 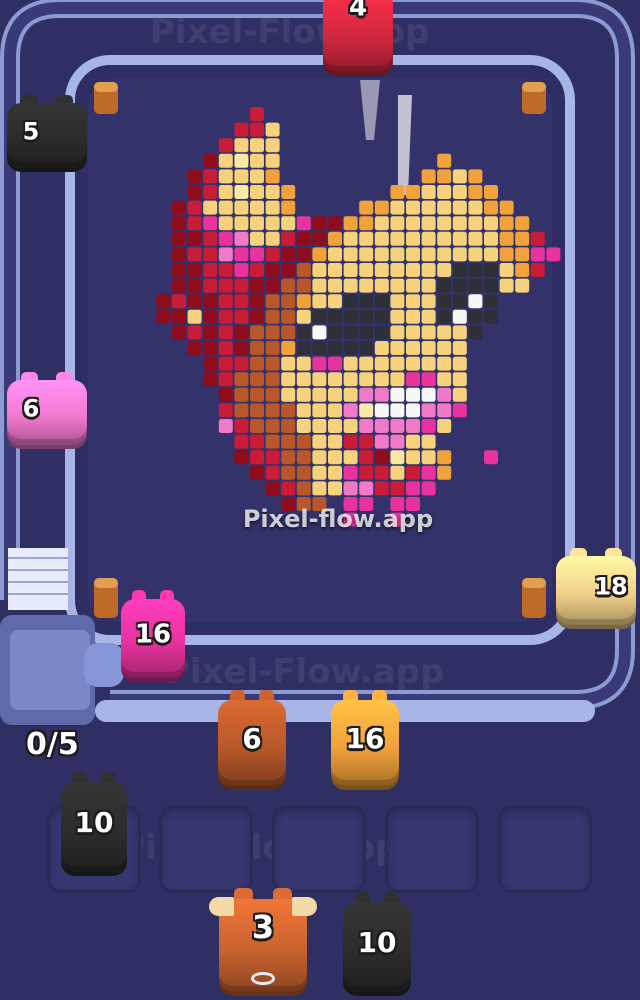 I want to click on lane-unit: 6, so click(x=252, y=740).